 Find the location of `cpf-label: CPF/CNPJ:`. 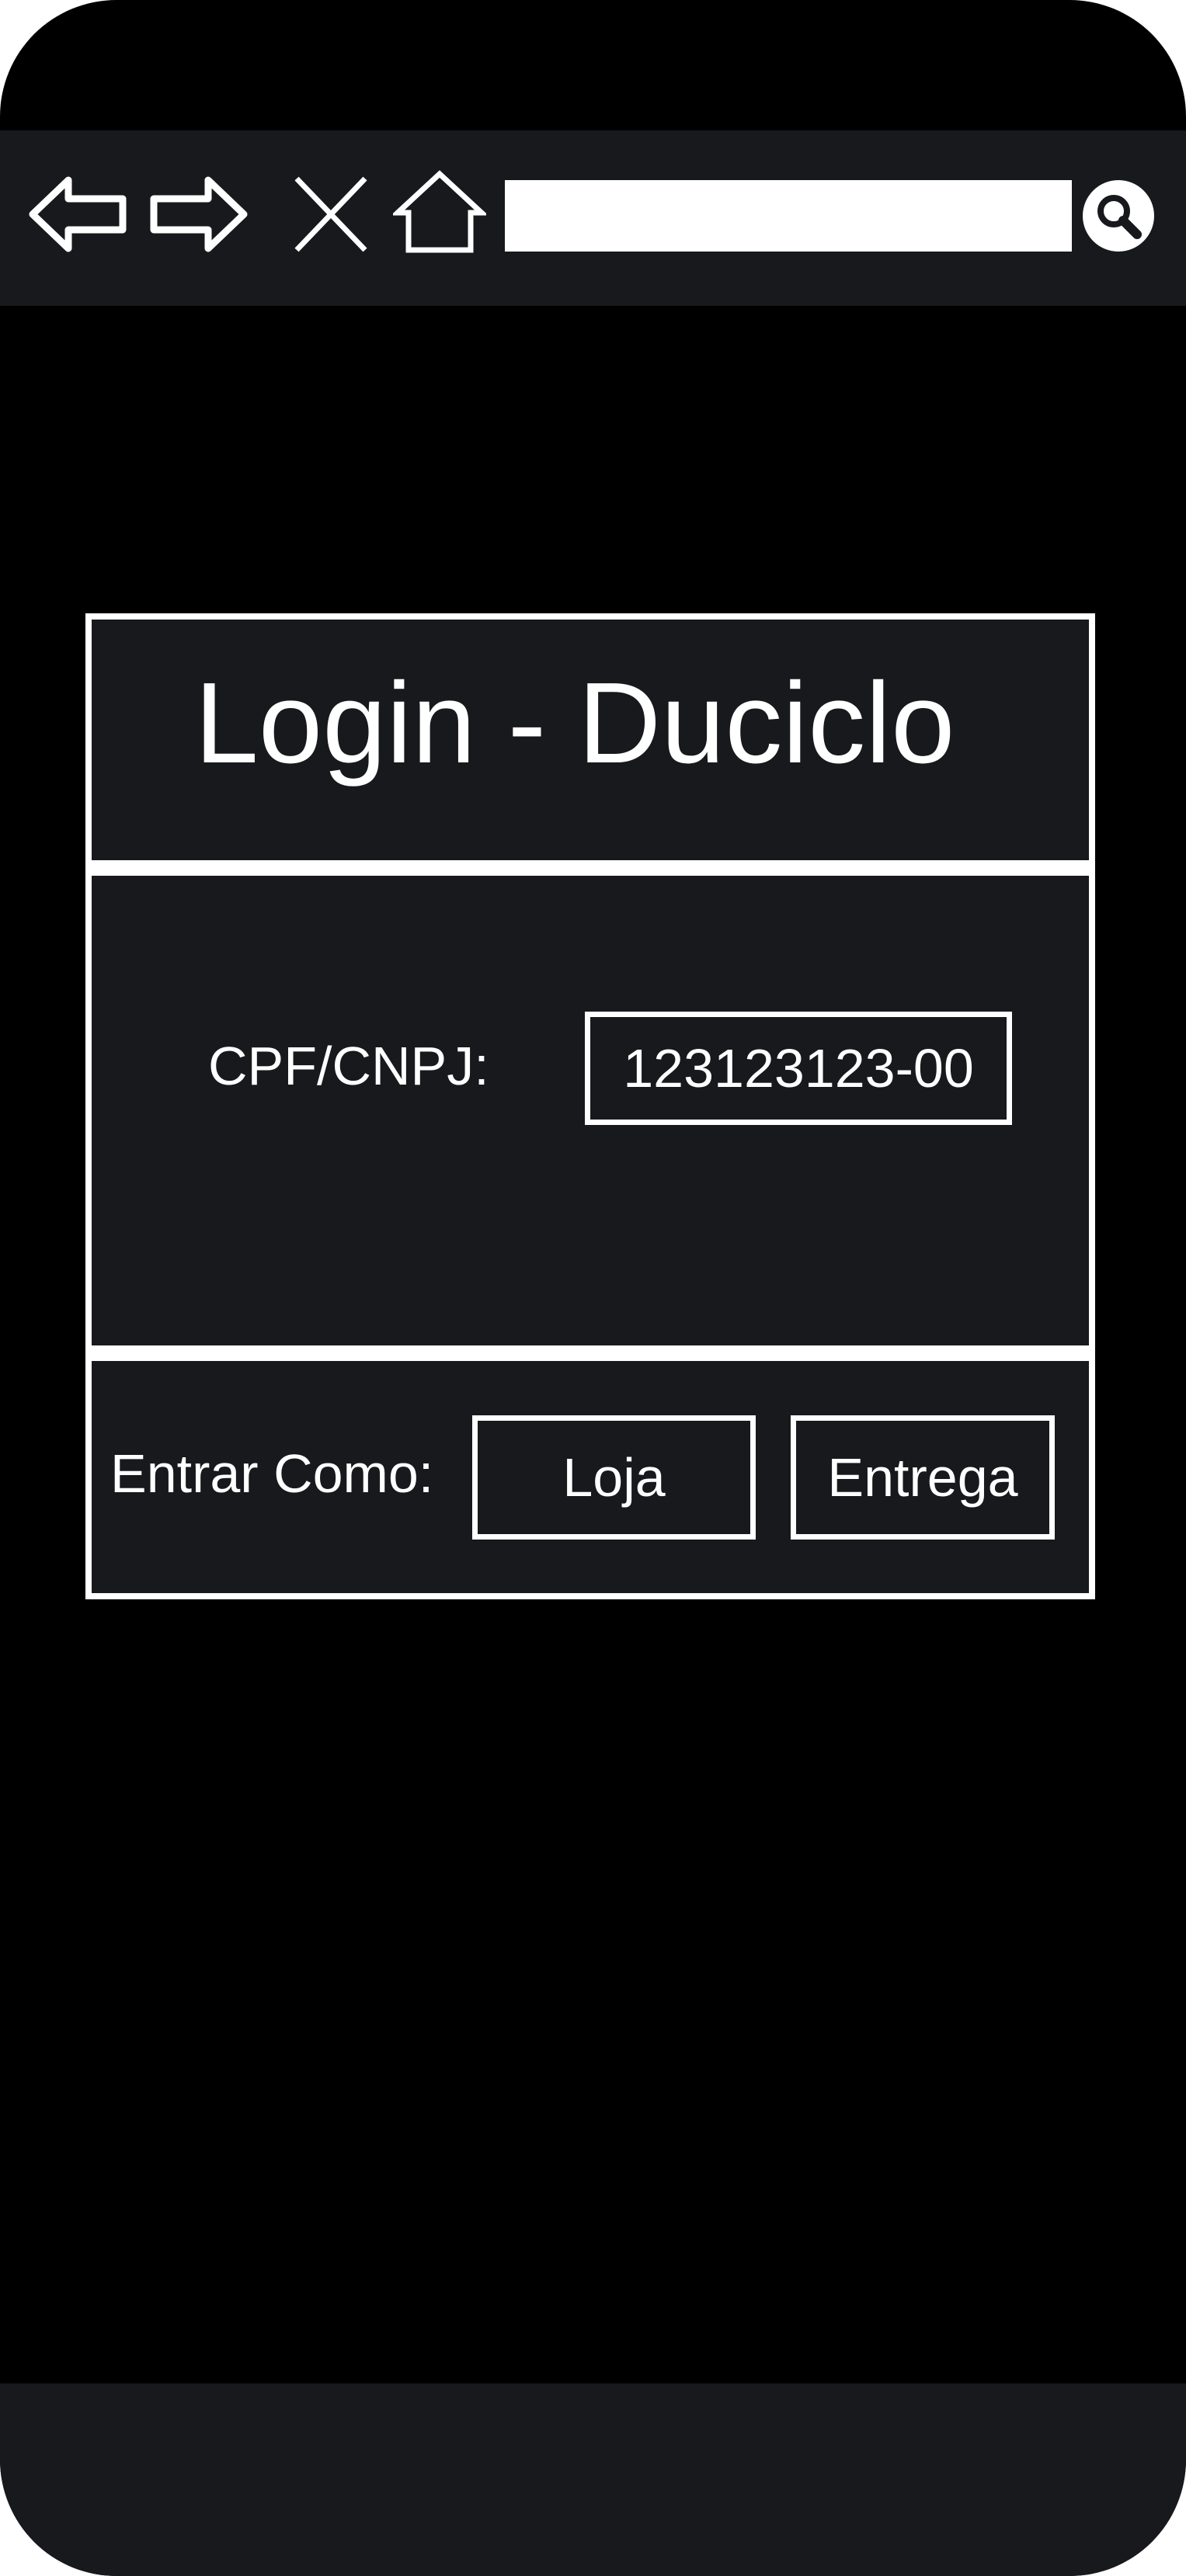

cpf-label: CPF/CNPJ: is located at coordinates (348, 1066).